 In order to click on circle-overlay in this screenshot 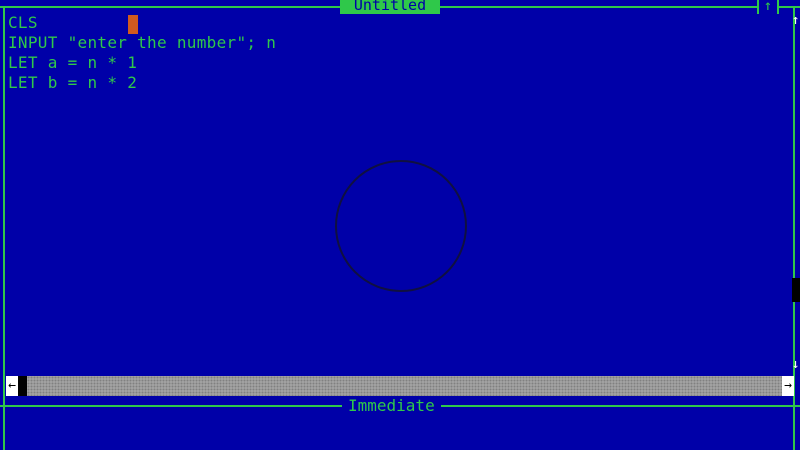, I will do `click(401, 226)`.